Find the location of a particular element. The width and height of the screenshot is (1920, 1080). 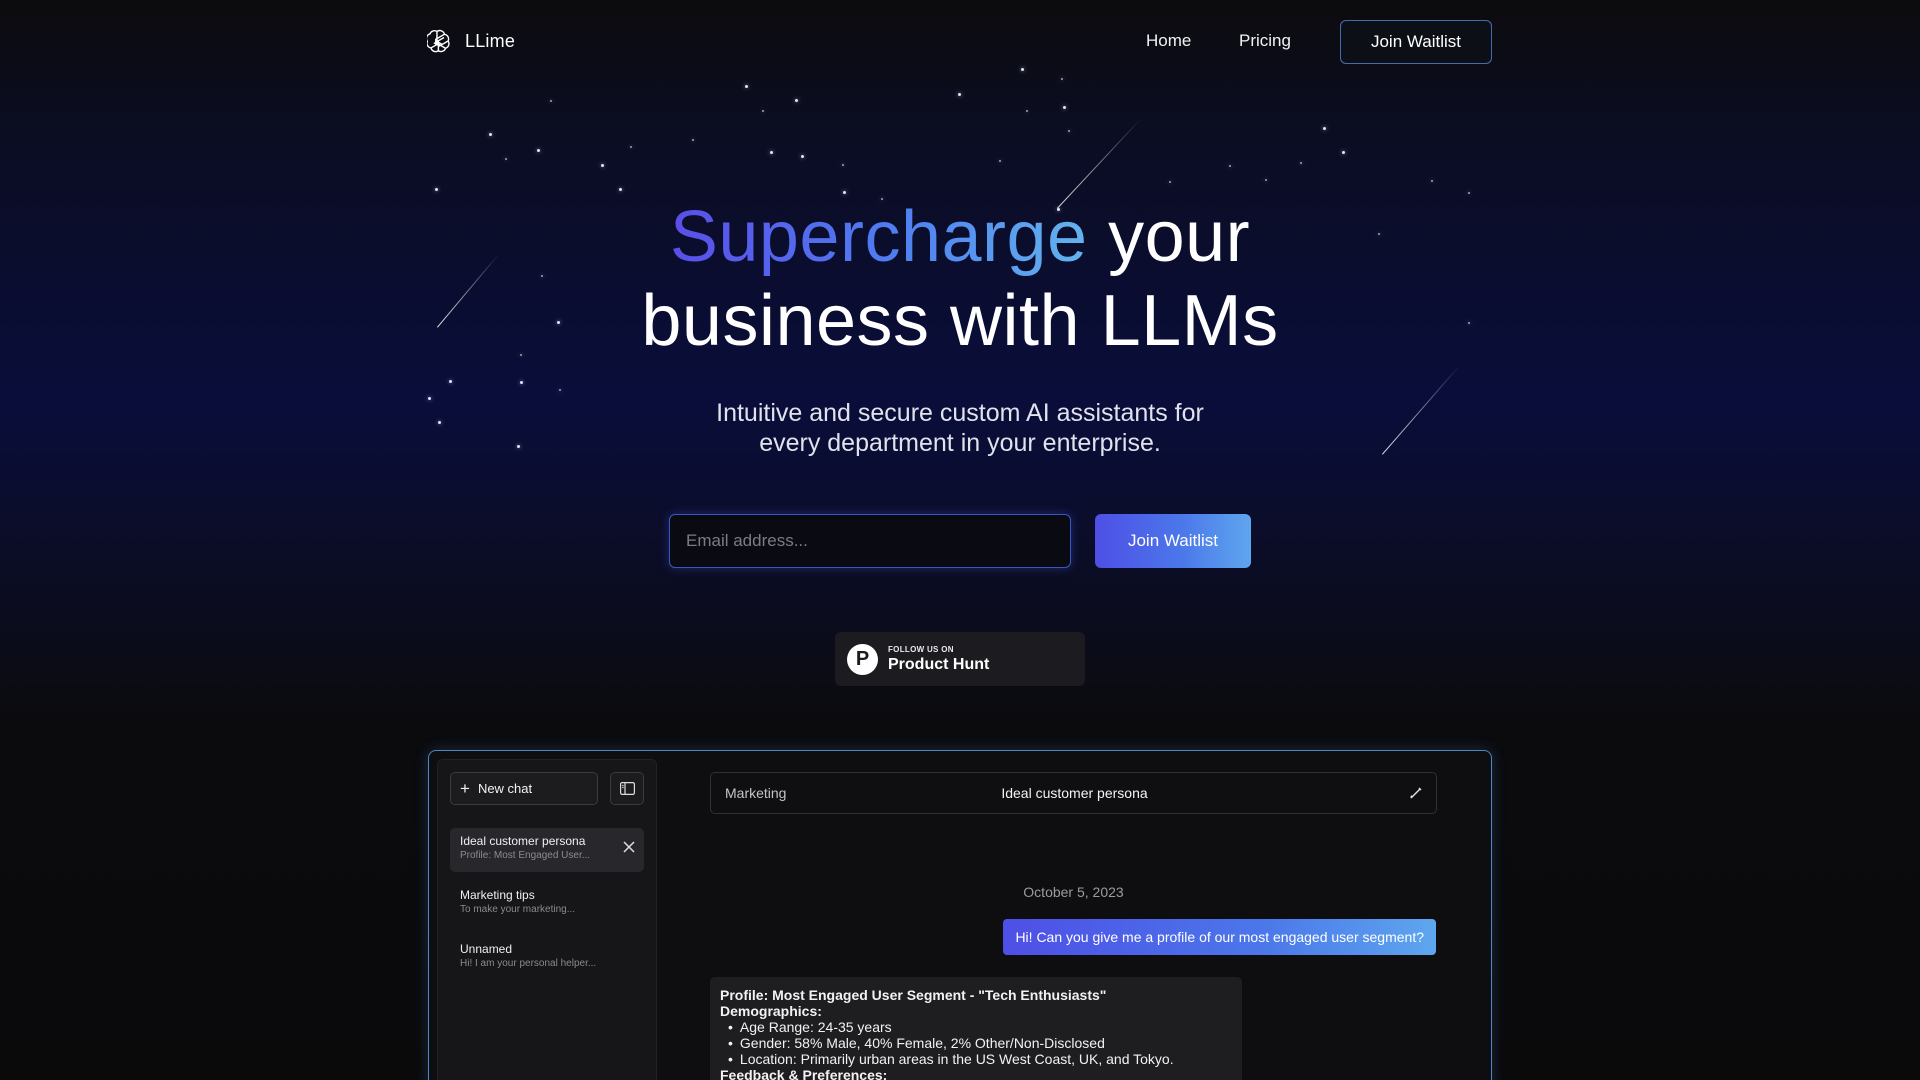

plus-icon: + is located at coordinates (465, 788).